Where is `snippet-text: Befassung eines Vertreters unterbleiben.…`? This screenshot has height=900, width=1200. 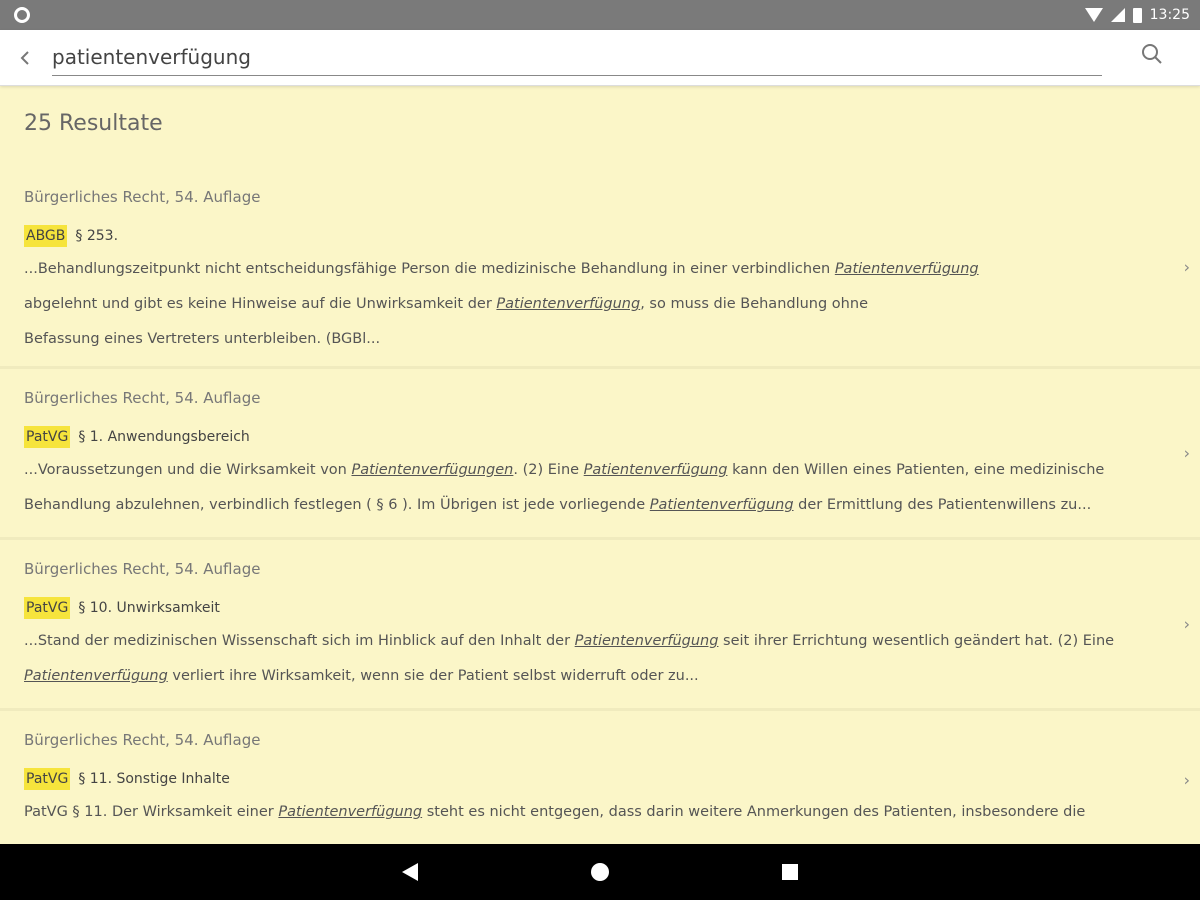 snippet-text: Befassung eines Vertreters unterbleiben.… is located at coordinates (202, 339).